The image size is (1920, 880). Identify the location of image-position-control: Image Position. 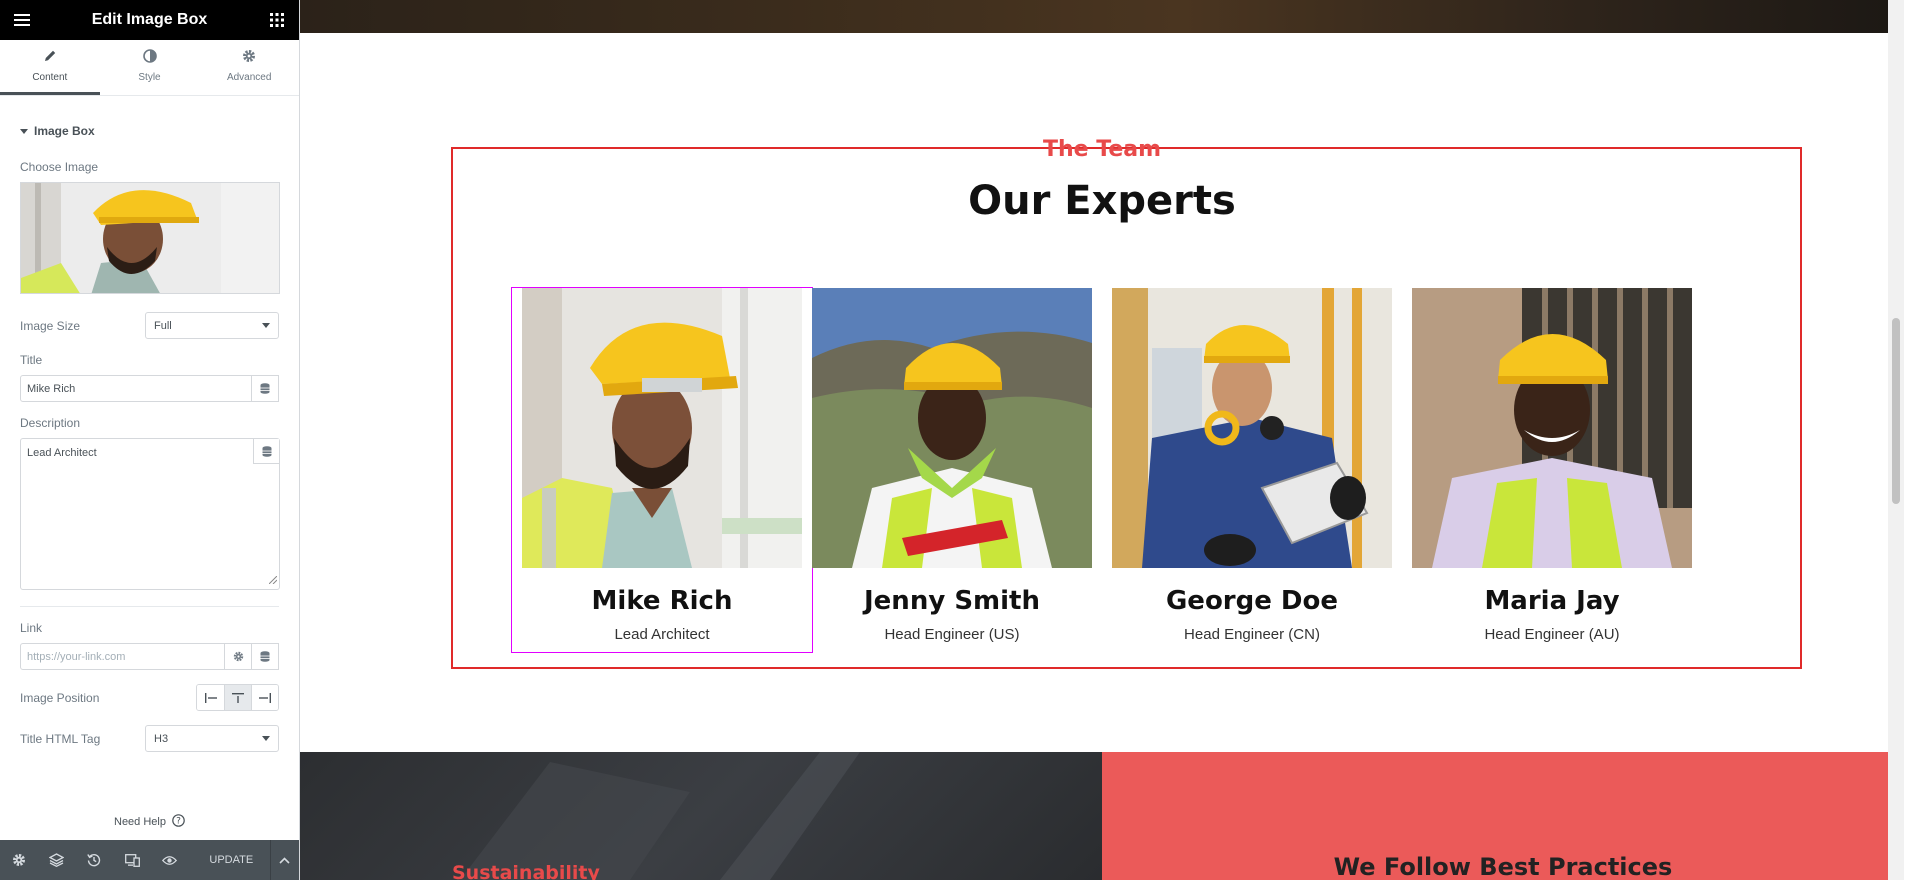
(149, 697).